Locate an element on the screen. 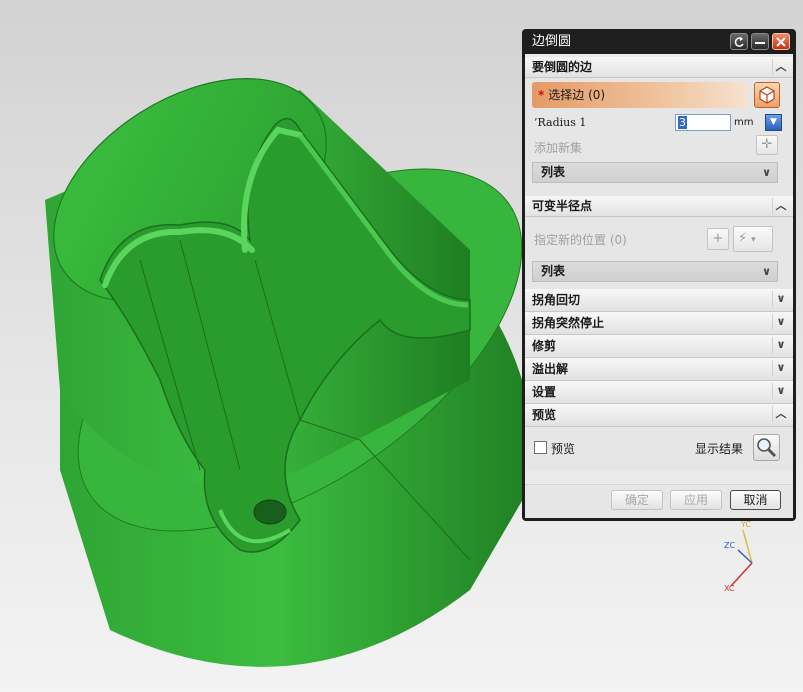 This screenshot has height=692, width=803. section-variable-radius: 可变半径点 ︿ is located at coordinates (659, 206).